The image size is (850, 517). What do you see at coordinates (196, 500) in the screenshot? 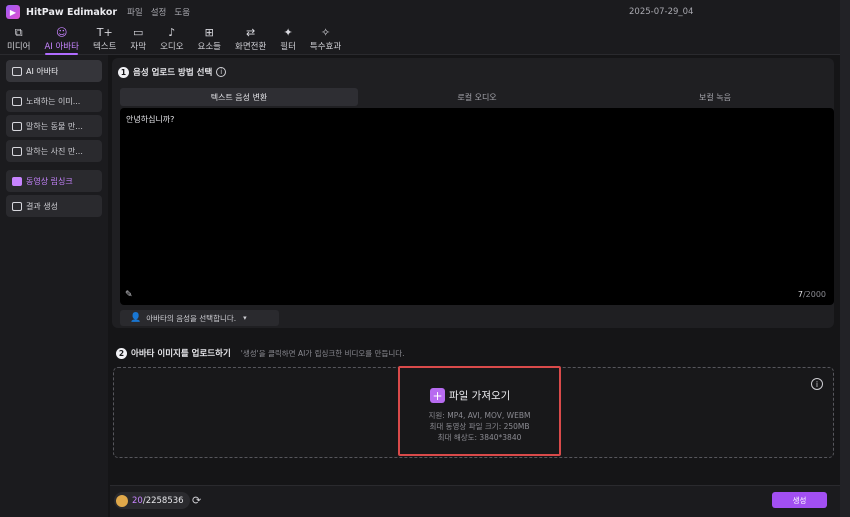
I see `refresh-icon: ⟳` at bounding box center [196, 500].